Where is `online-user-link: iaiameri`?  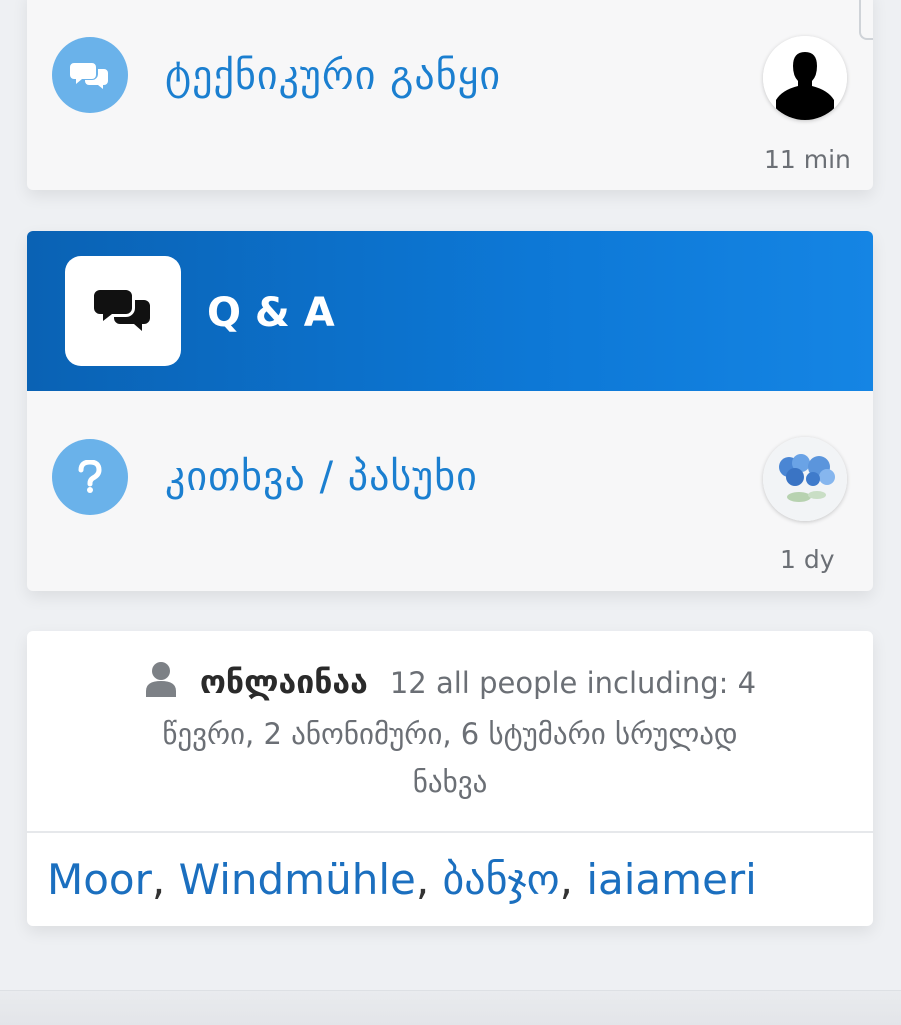
online-user-link: iaiameri is located at coordinates (671, 879).